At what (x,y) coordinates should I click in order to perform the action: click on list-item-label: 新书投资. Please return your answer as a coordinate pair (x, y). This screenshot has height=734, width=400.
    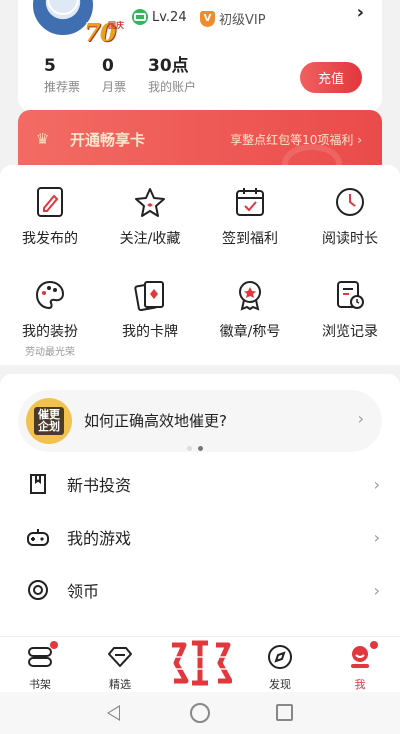
    Looking at the image, I should click on (99, 485).